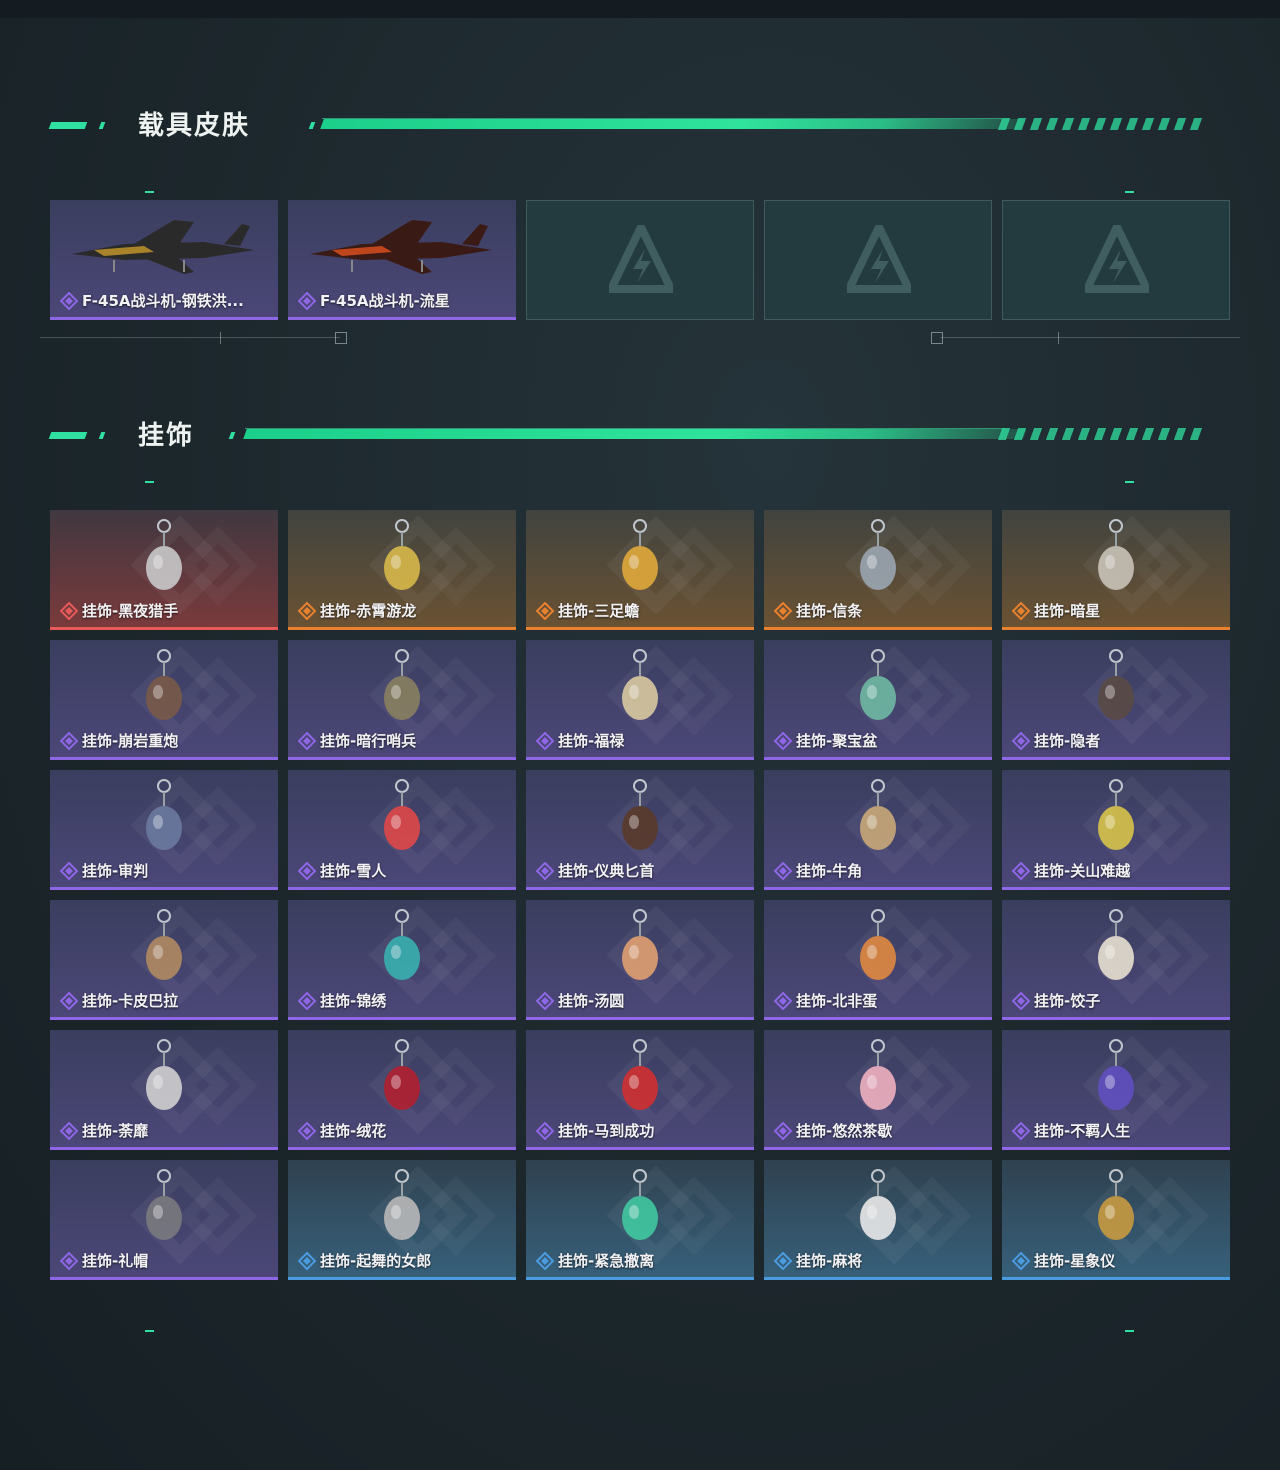 Image resolution: width=1280 pixels, height=1470 pixels. Describe the element at coordinates (1116, 1220) in the screenshot. I see `pendant-card: 挂饰-星象仪` at that location.